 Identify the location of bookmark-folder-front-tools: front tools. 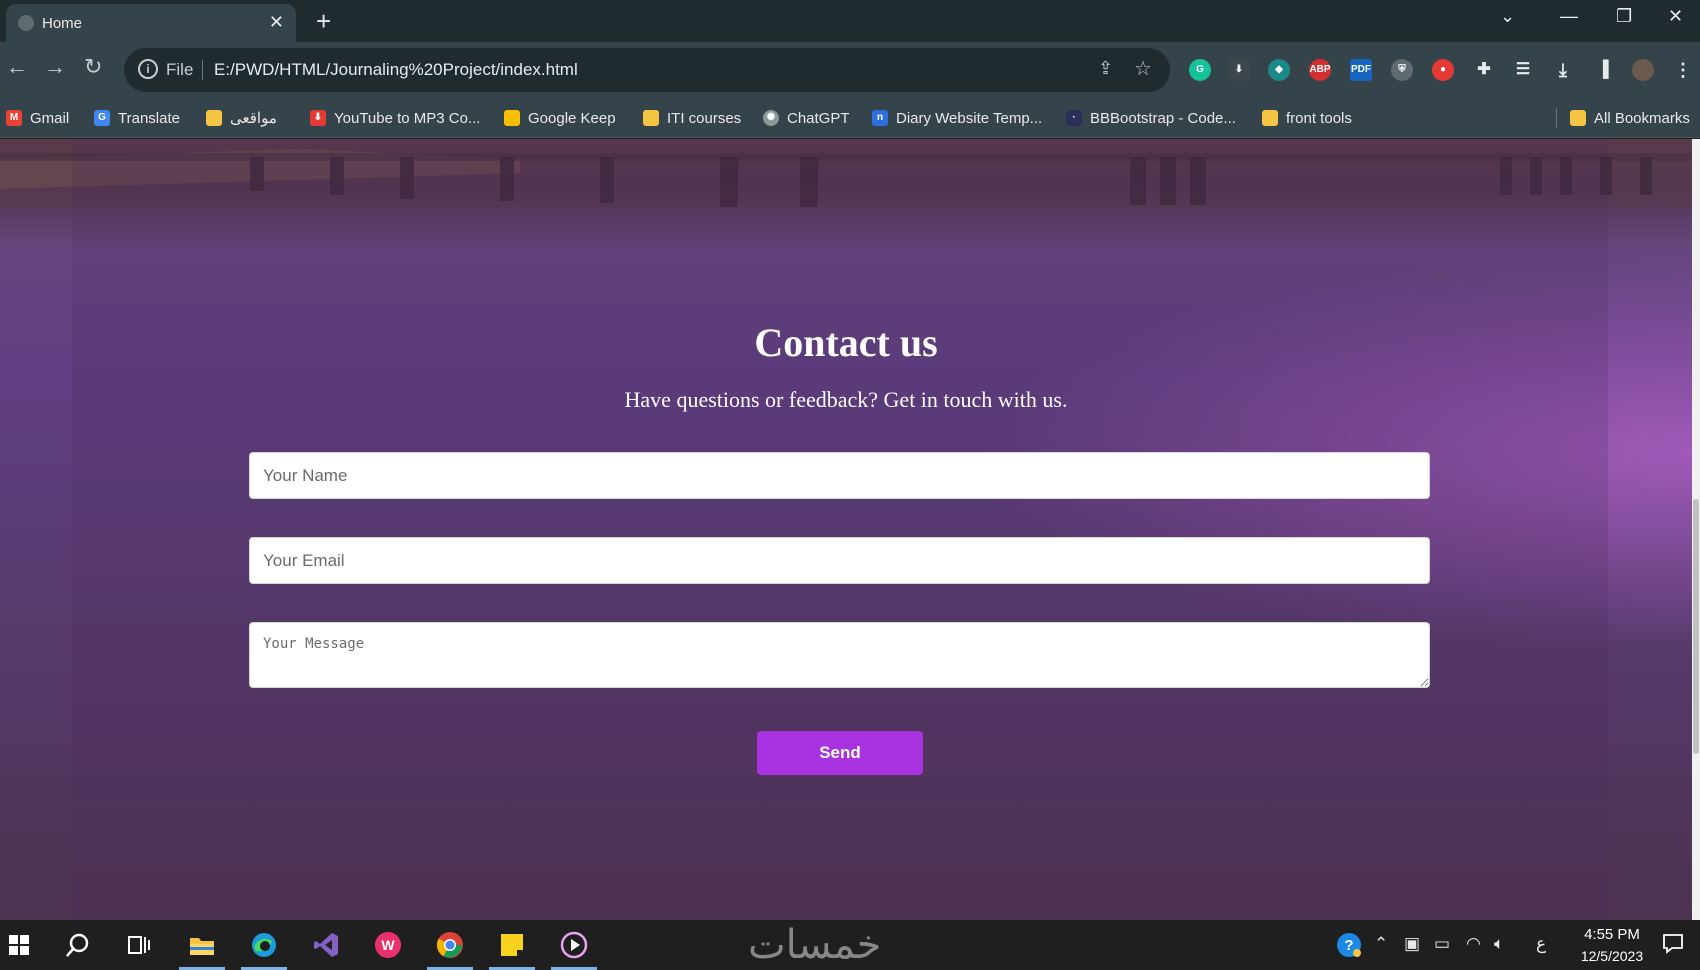
(1307, 118).